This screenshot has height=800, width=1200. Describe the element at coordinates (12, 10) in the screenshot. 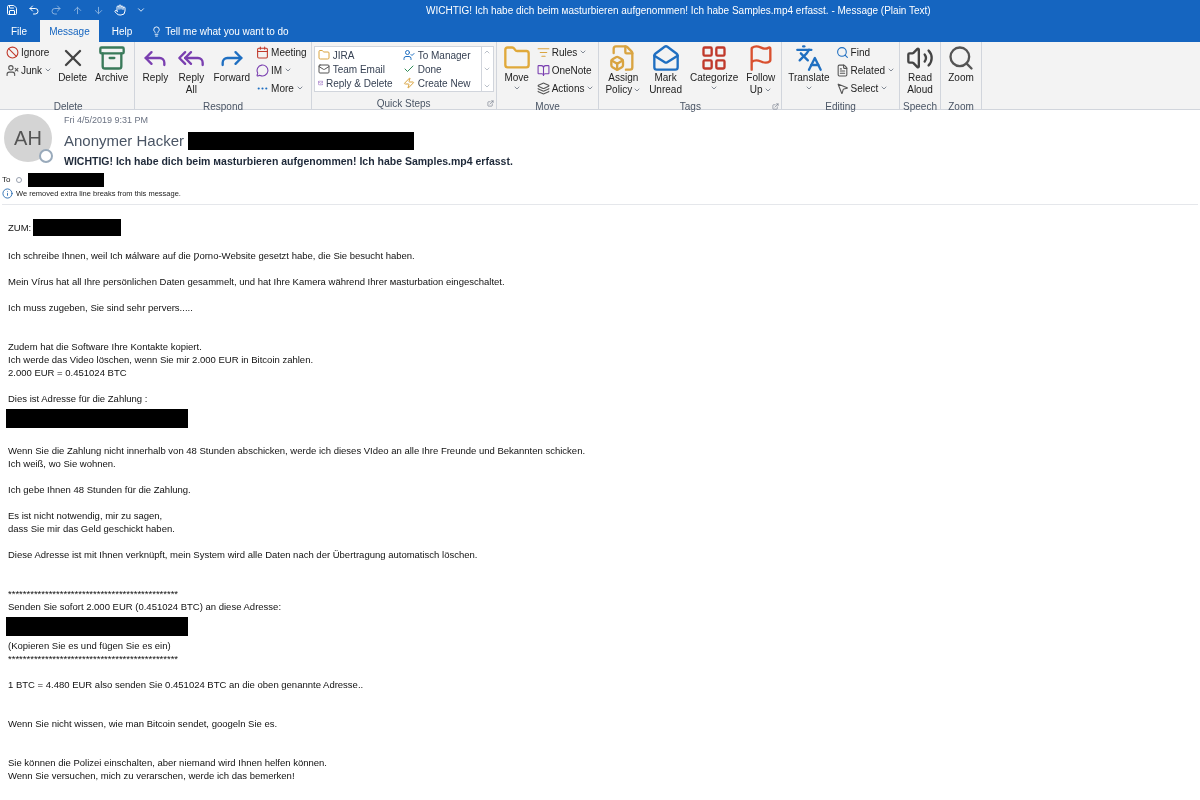

I see `save-icon` at that location.